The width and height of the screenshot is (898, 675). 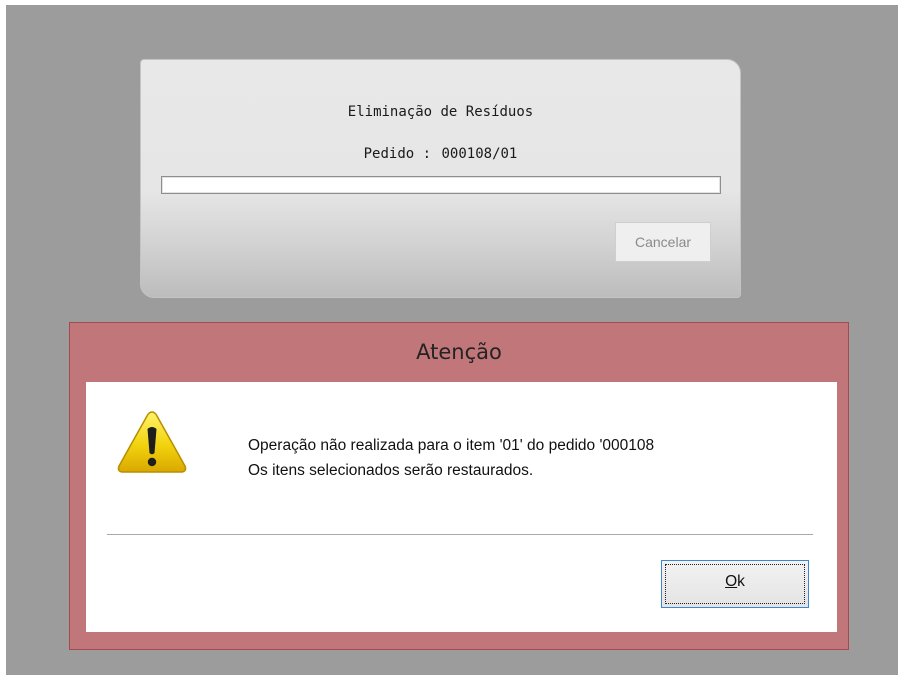 I want to click on order-number: 000108/01, so click(x=479, y=154).